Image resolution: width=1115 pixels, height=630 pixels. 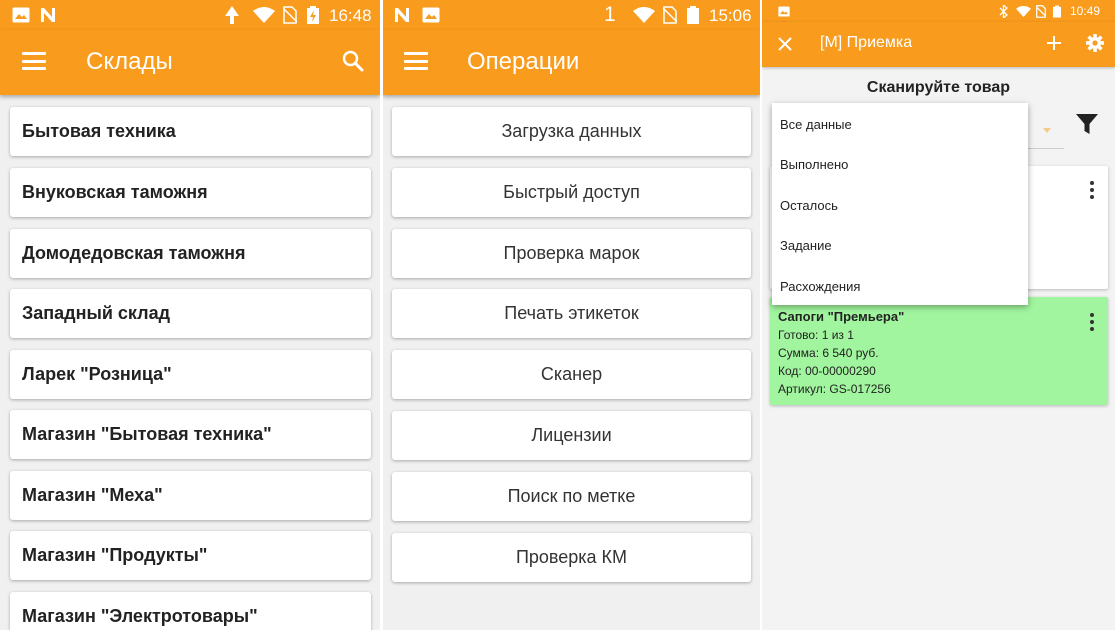 I want to click on app-bar: [М] Приемка, so click(x=938, y=44).